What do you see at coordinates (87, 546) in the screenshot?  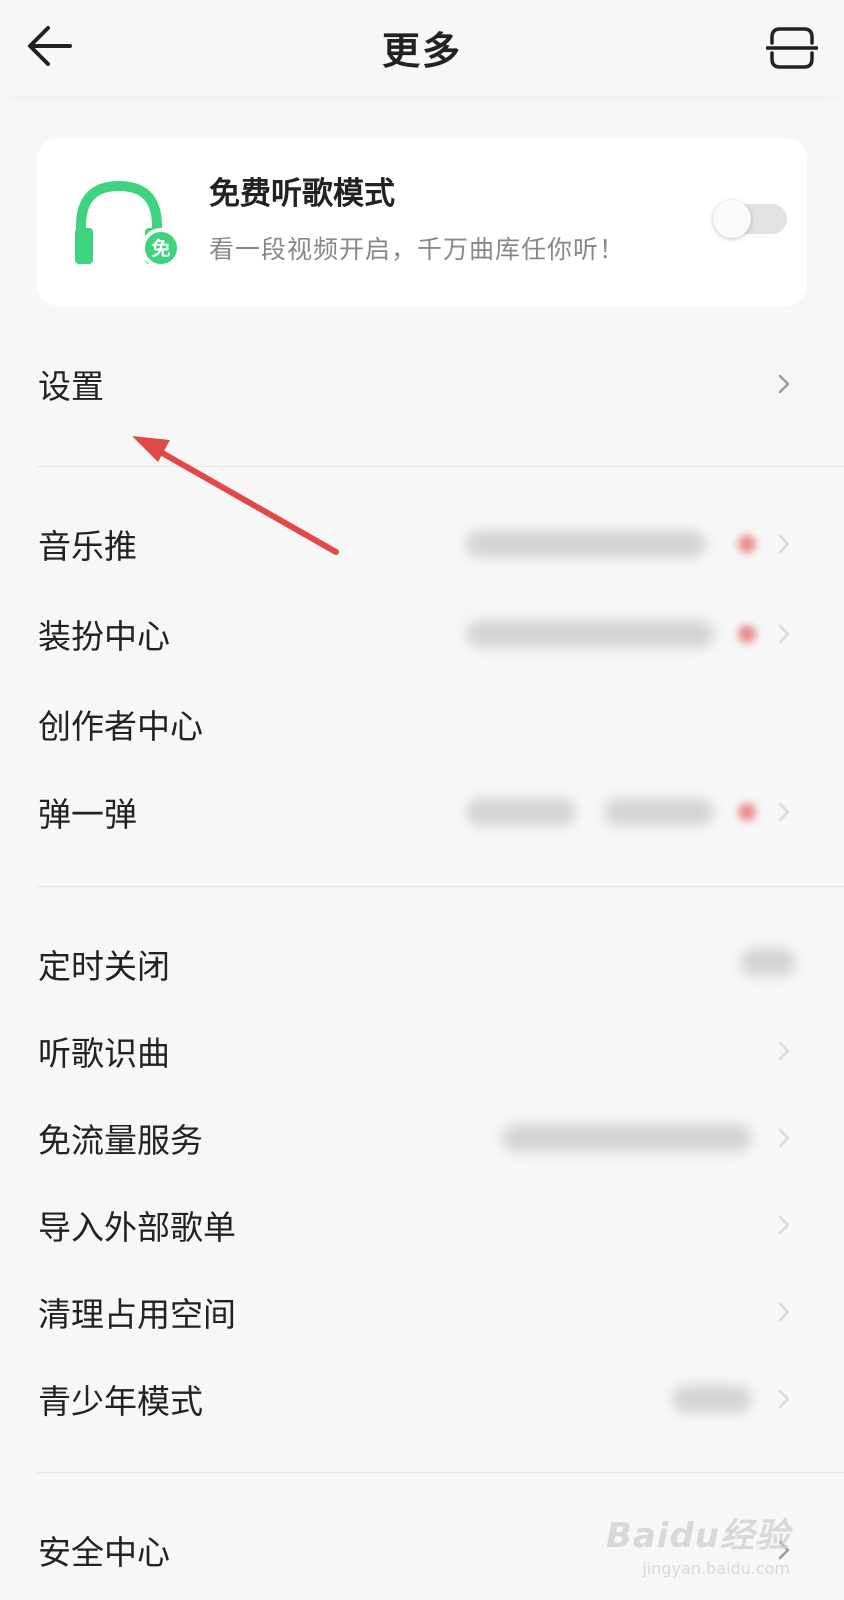 I see `menu-item-label: 音乐推` at bounding box center [87, 546].